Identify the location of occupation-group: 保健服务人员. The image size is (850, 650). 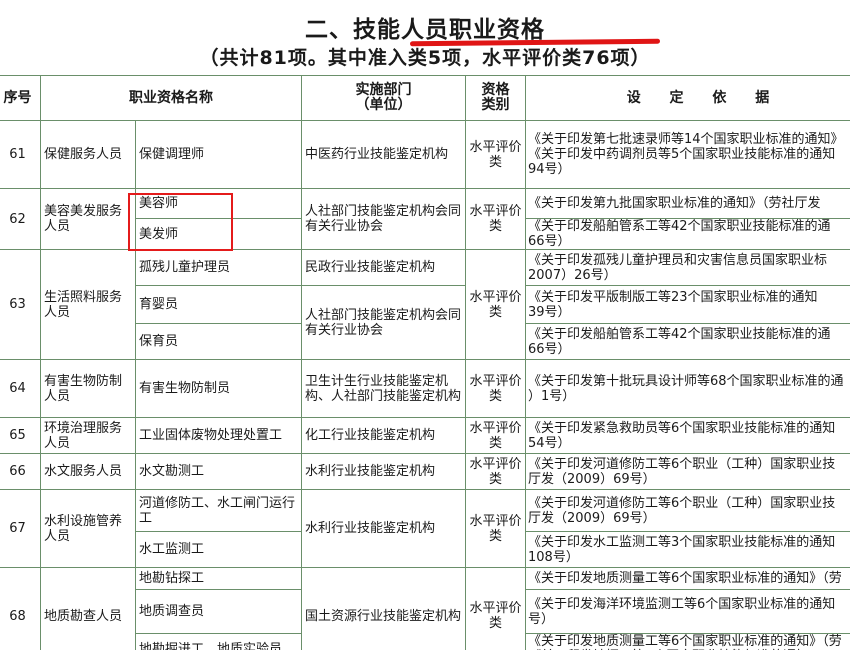
(88, 154).